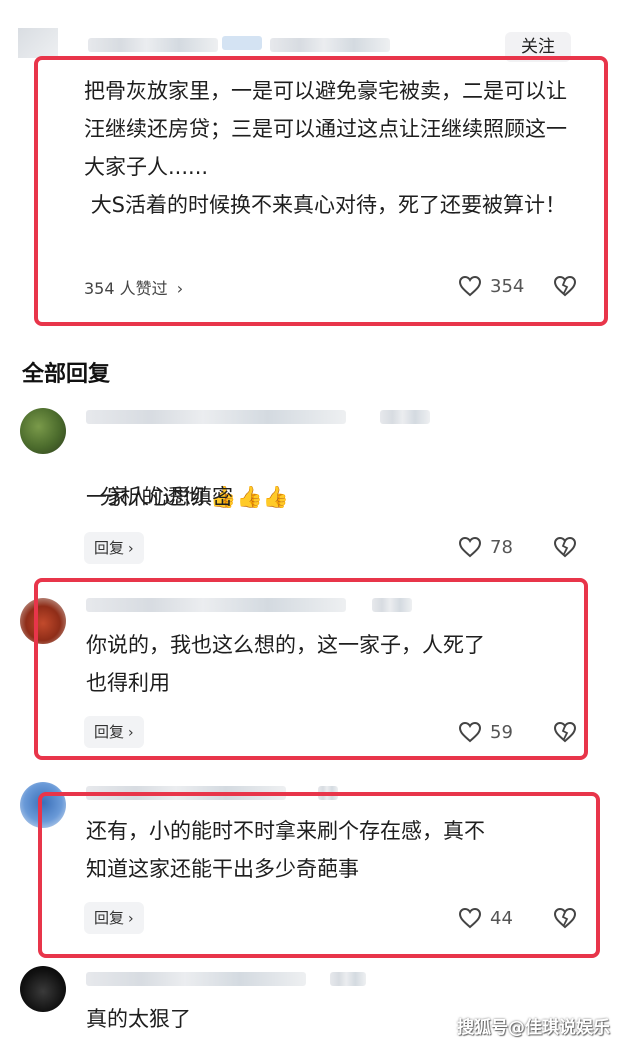  I want to click on like-count-reply-2: 59, so click(501, 732).